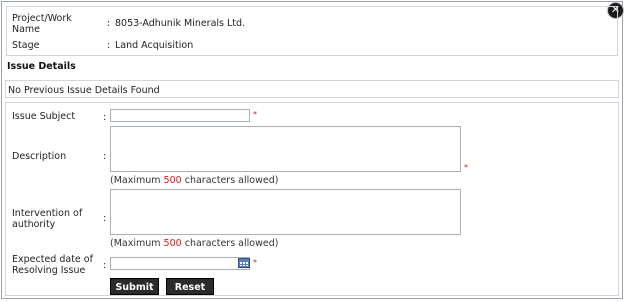  Describe the element at coordinates (105, 117) in the screenshot. I see `issue-subject-colon: :` at that location.